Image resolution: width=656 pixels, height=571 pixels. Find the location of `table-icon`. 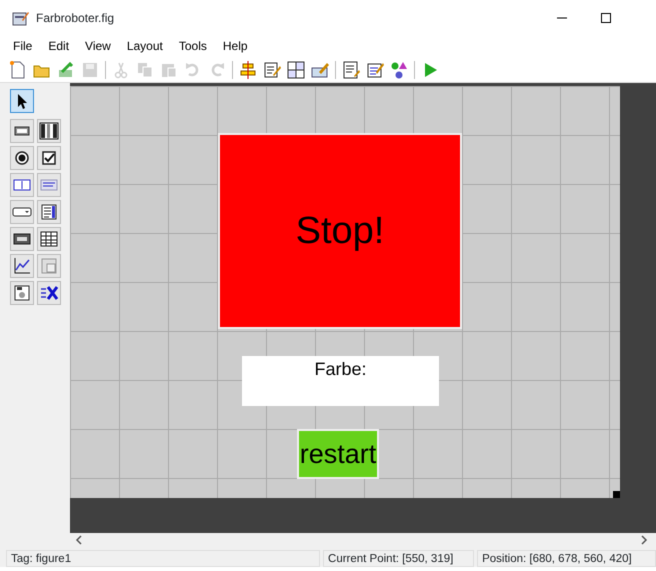

table-icon is located at coordinates (49, 239).